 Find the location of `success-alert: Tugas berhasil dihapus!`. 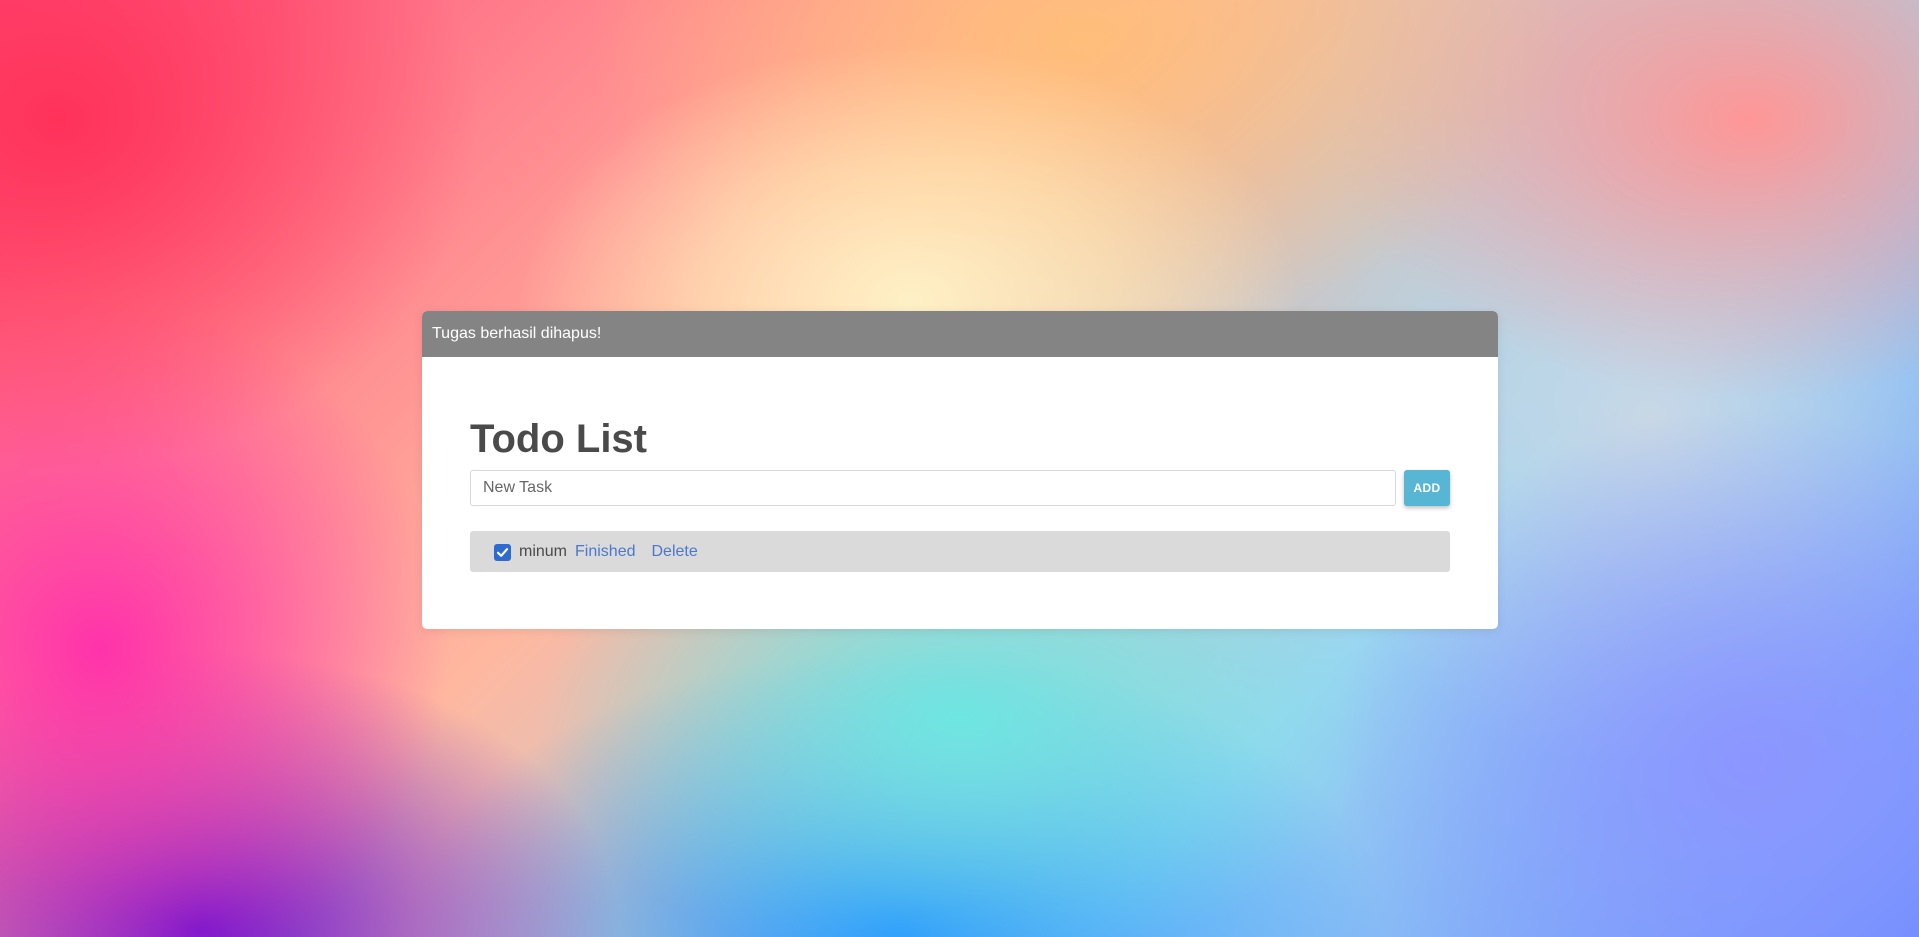

success-alert: Tugas berhasil dihapus! is located at coordinates (960, 334).